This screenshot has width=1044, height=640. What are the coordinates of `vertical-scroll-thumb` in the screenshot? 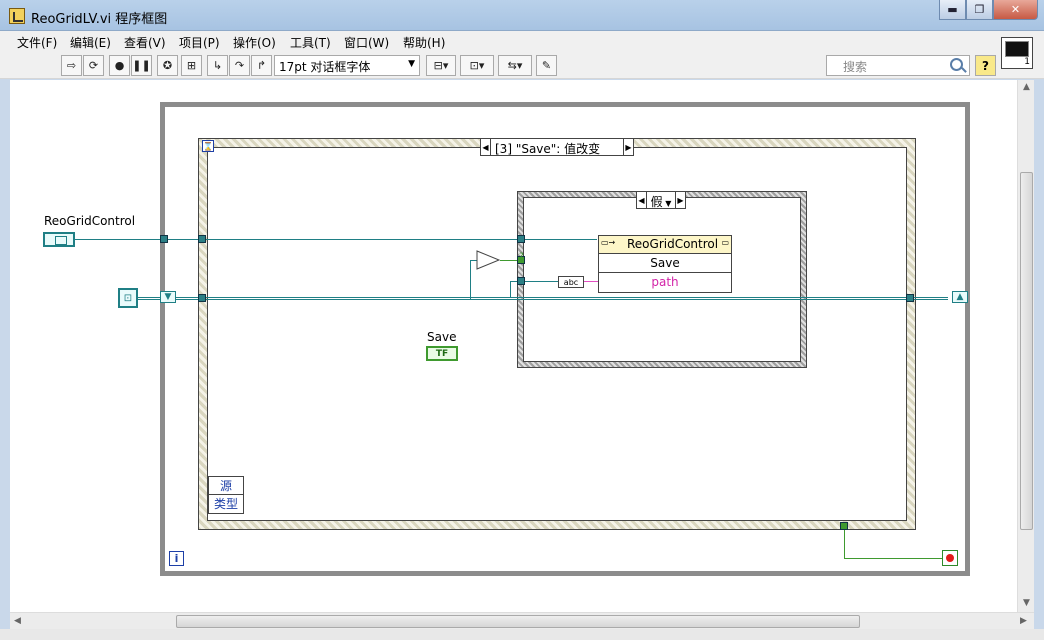 It's located at (1026, 351).